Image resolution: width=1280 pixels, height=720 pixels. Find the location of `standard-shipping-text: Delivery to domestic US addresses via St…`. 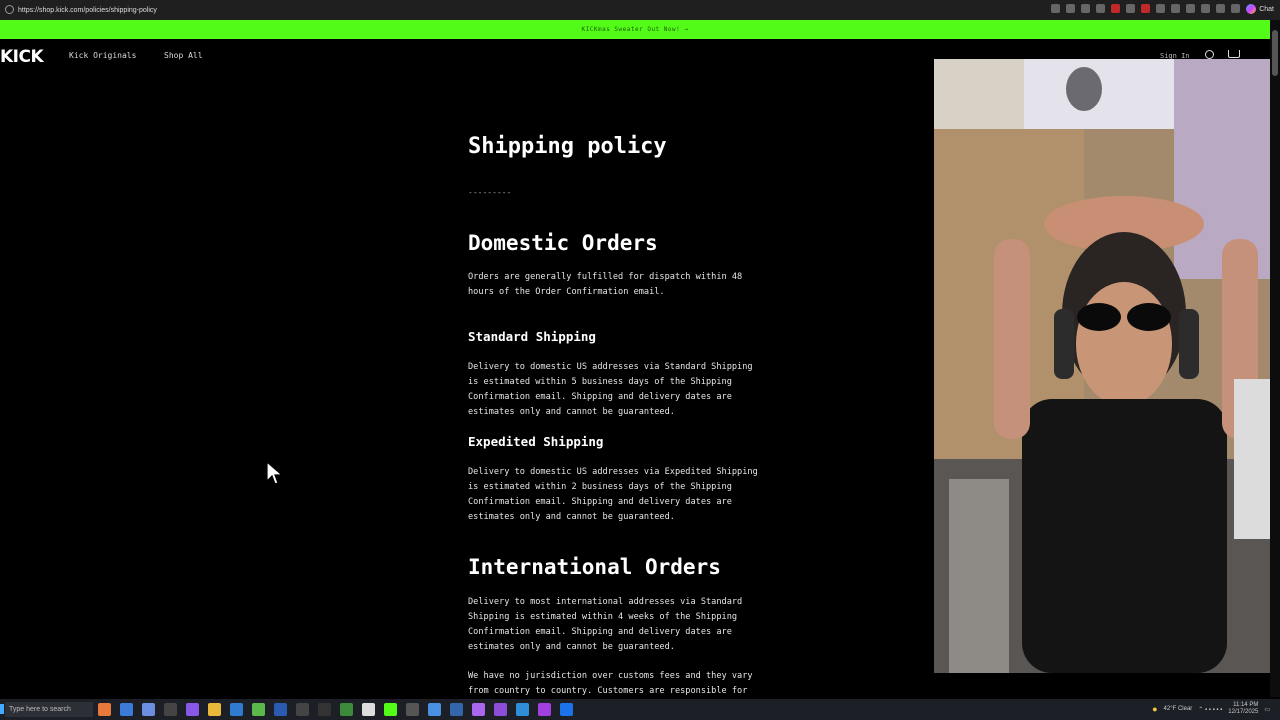

standard-shipping-text: Delivery to domestic US addresses via St… is located at coordinates (610, 389).